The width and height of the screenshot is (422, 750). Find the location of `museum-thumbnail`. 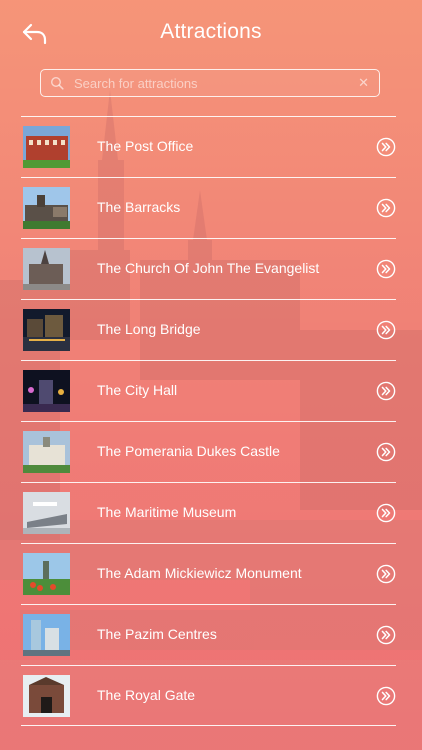

museum-thumbnail is located at coordinates (46, 513).